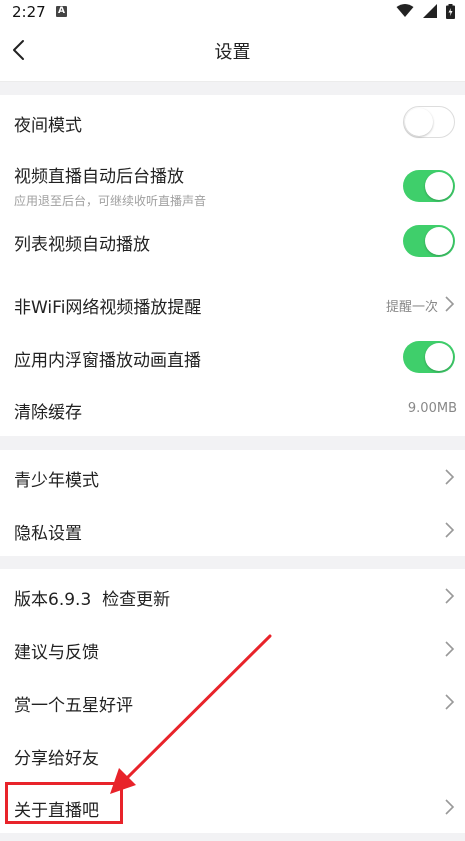  Describe the element at coordinates (29, 12) in the screenshot. I see `status-time: 2:27` at that location.